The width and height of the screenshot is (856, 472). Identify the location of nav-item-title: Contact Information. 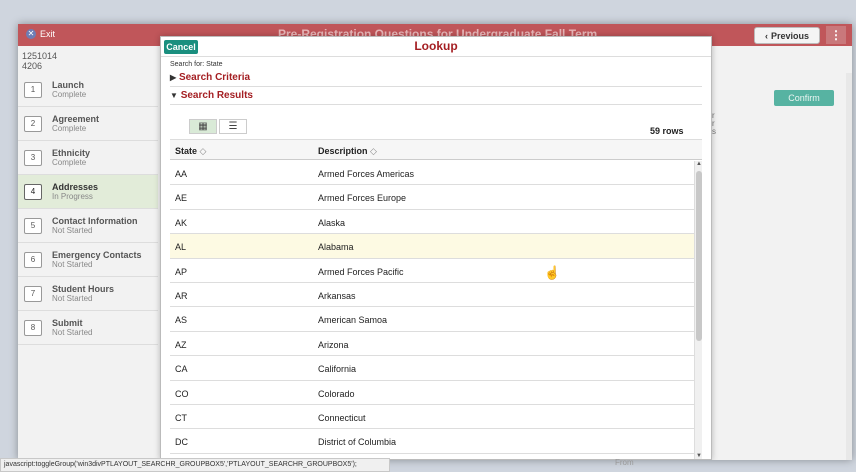
(95, 221).